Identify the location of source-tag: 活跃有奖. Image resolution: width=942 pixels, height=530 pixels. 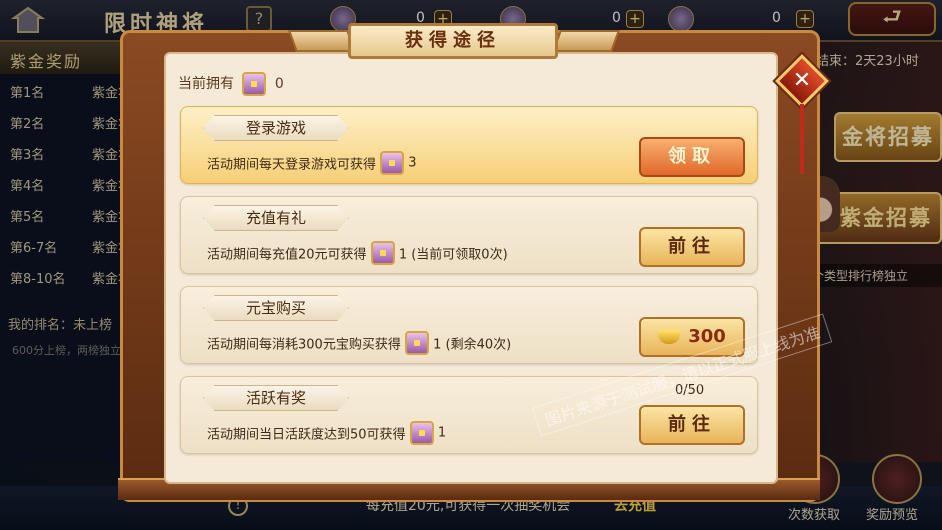
(276, 398).